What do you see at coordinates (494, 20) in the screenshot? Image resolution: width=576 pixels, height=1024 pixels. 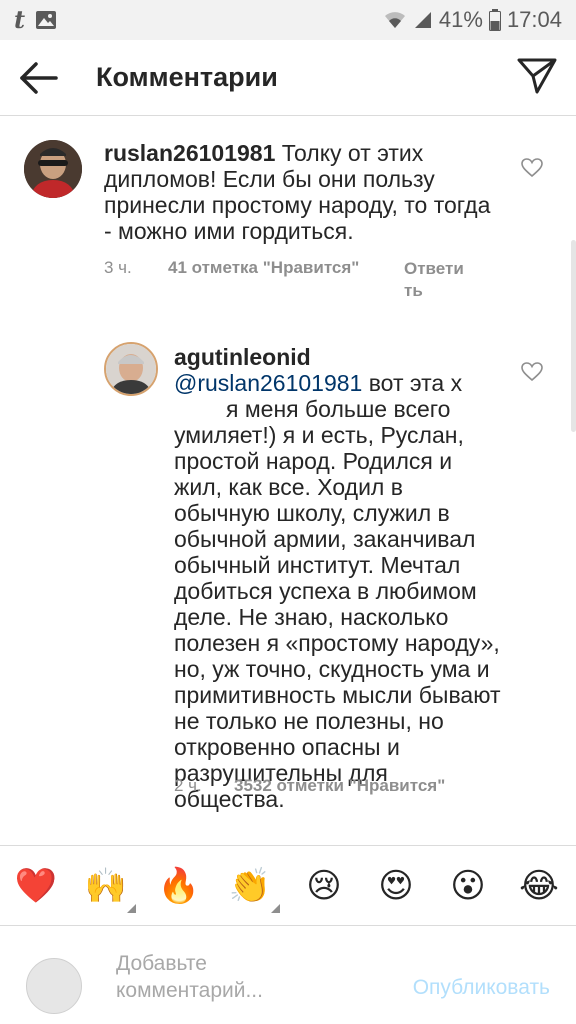 I see `battery-icon` at bounding box center [494, 20].